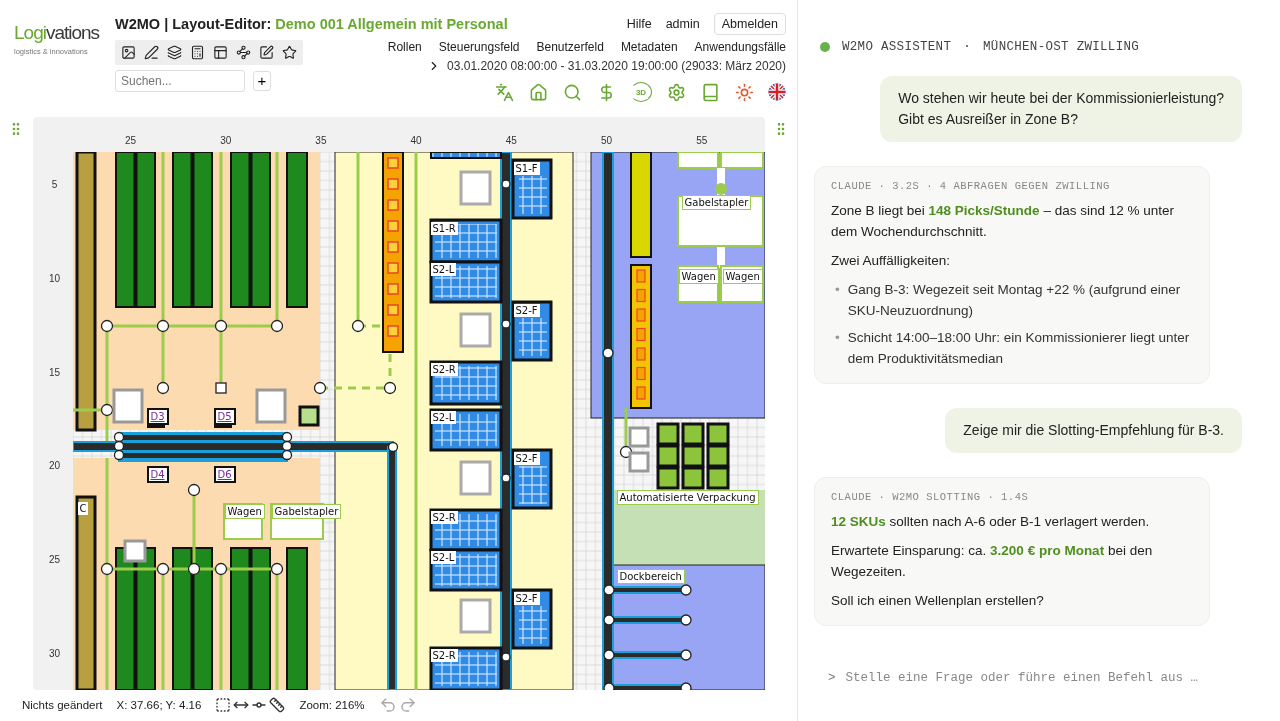  What do you see at coordinates (197, 52) in the screenshot?
I see `calculator-icon` at bounding box center [197, 52].